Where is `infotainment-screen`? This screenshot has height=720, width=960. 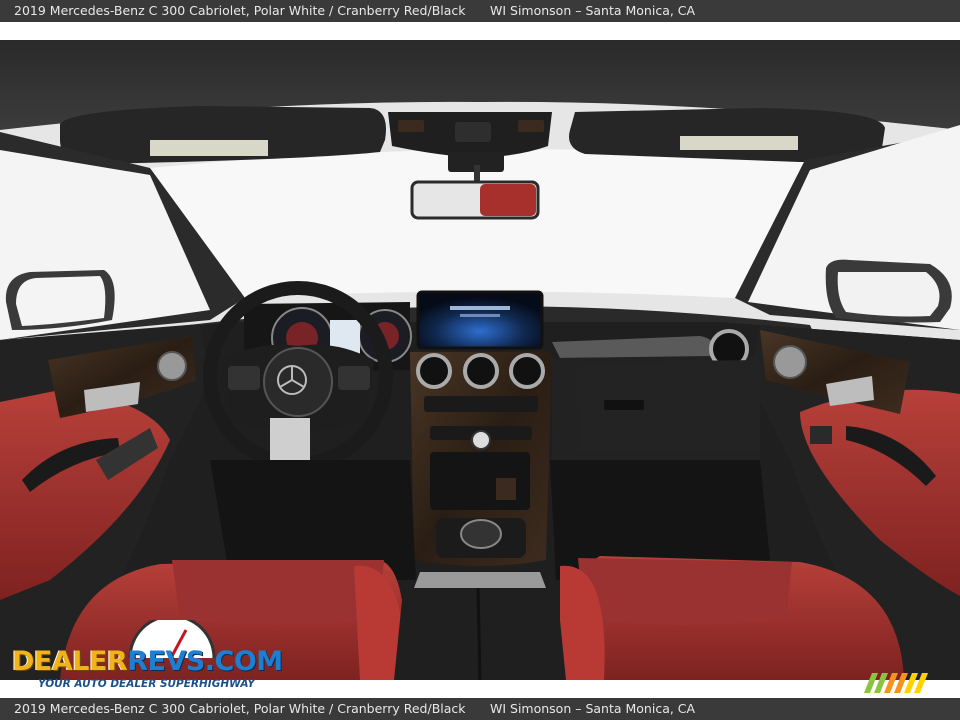 infotainment-screen is located at coordinates (480, 320).